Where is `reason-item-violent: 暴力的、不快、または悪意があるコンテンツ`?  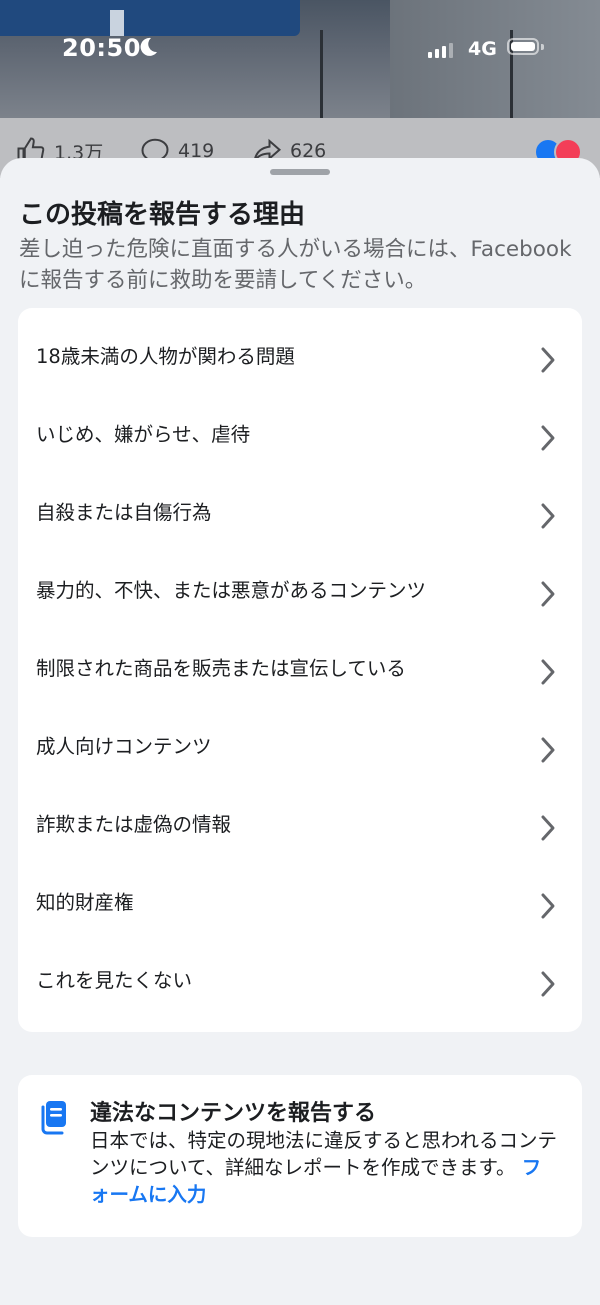 reason-item-violent: 暴力的、不快、または悪意があるコンテンツ is located at coordinates (300, 591).